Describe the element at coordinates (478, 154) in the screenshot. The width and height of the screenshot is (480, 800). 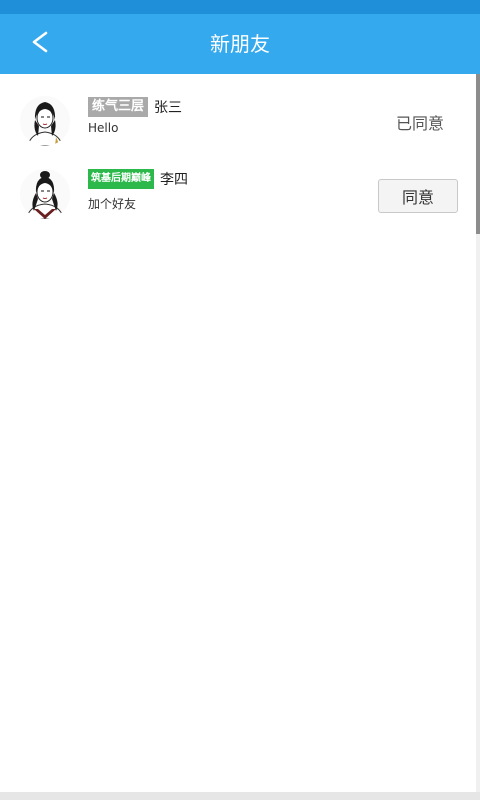
I see `scroll-thumb` at that location.